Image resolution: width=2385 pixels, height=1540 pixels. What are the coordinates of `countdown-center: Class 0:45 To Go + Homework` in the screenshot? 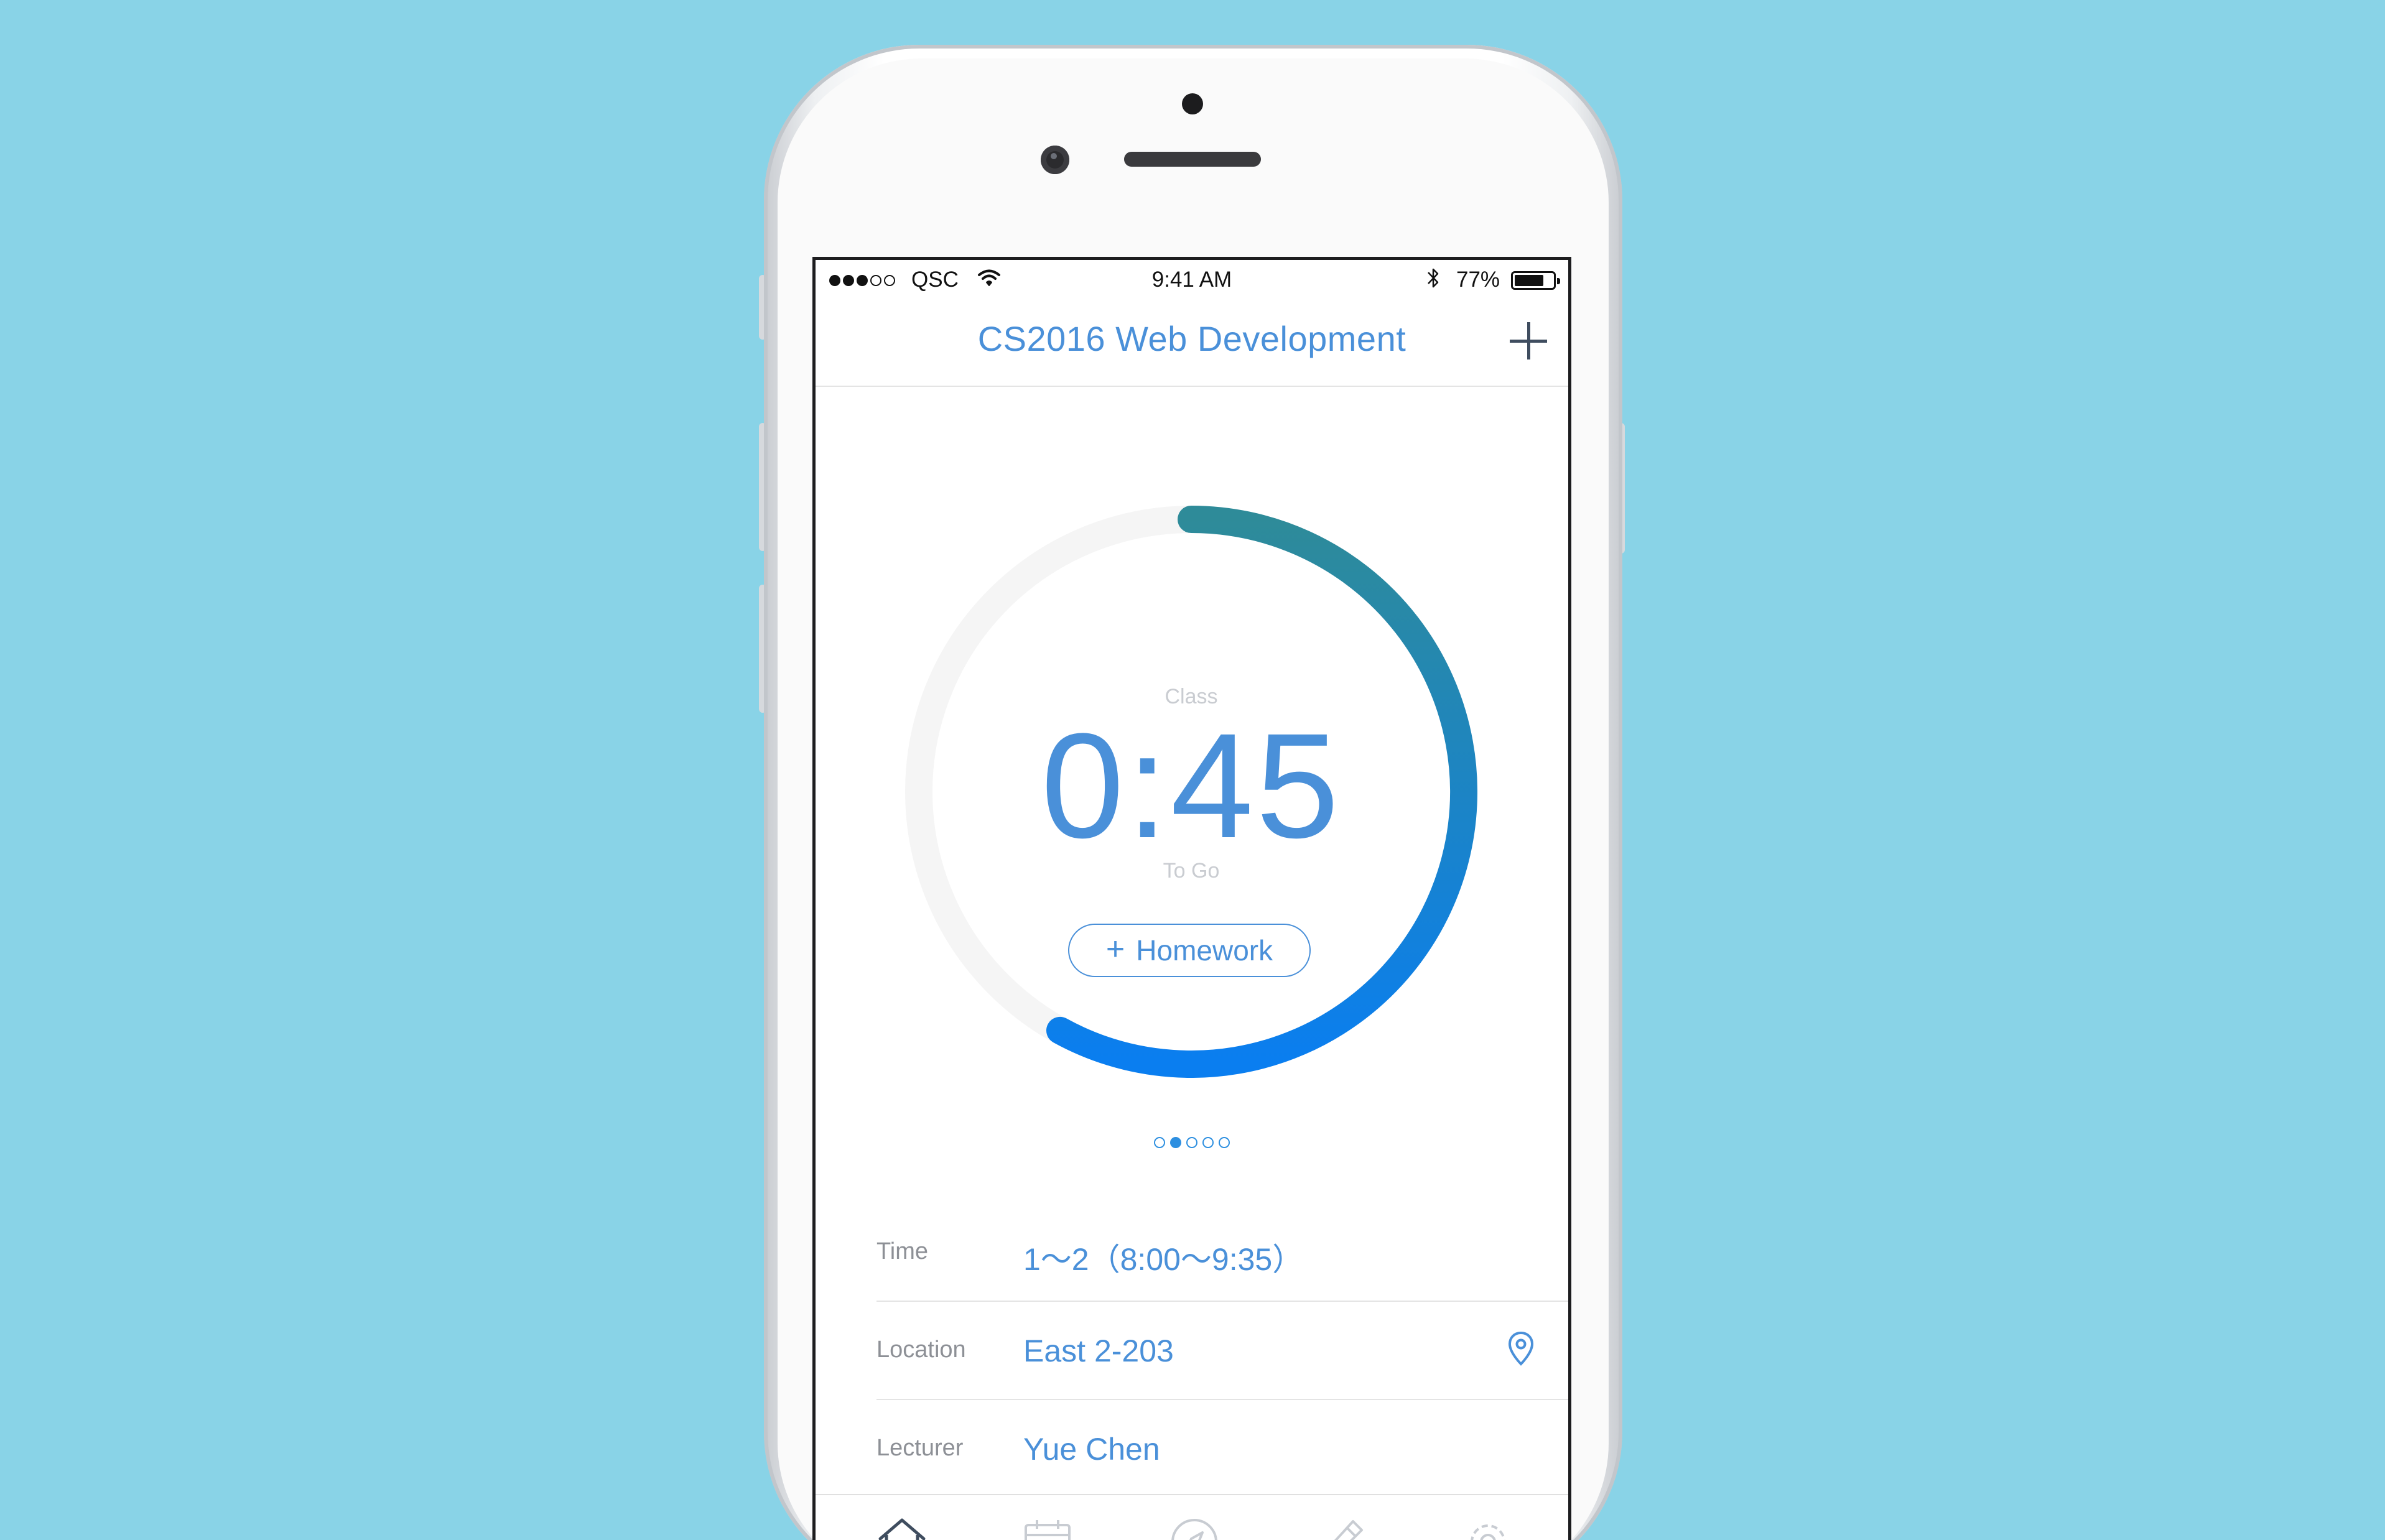 It's located at (1191, 792).